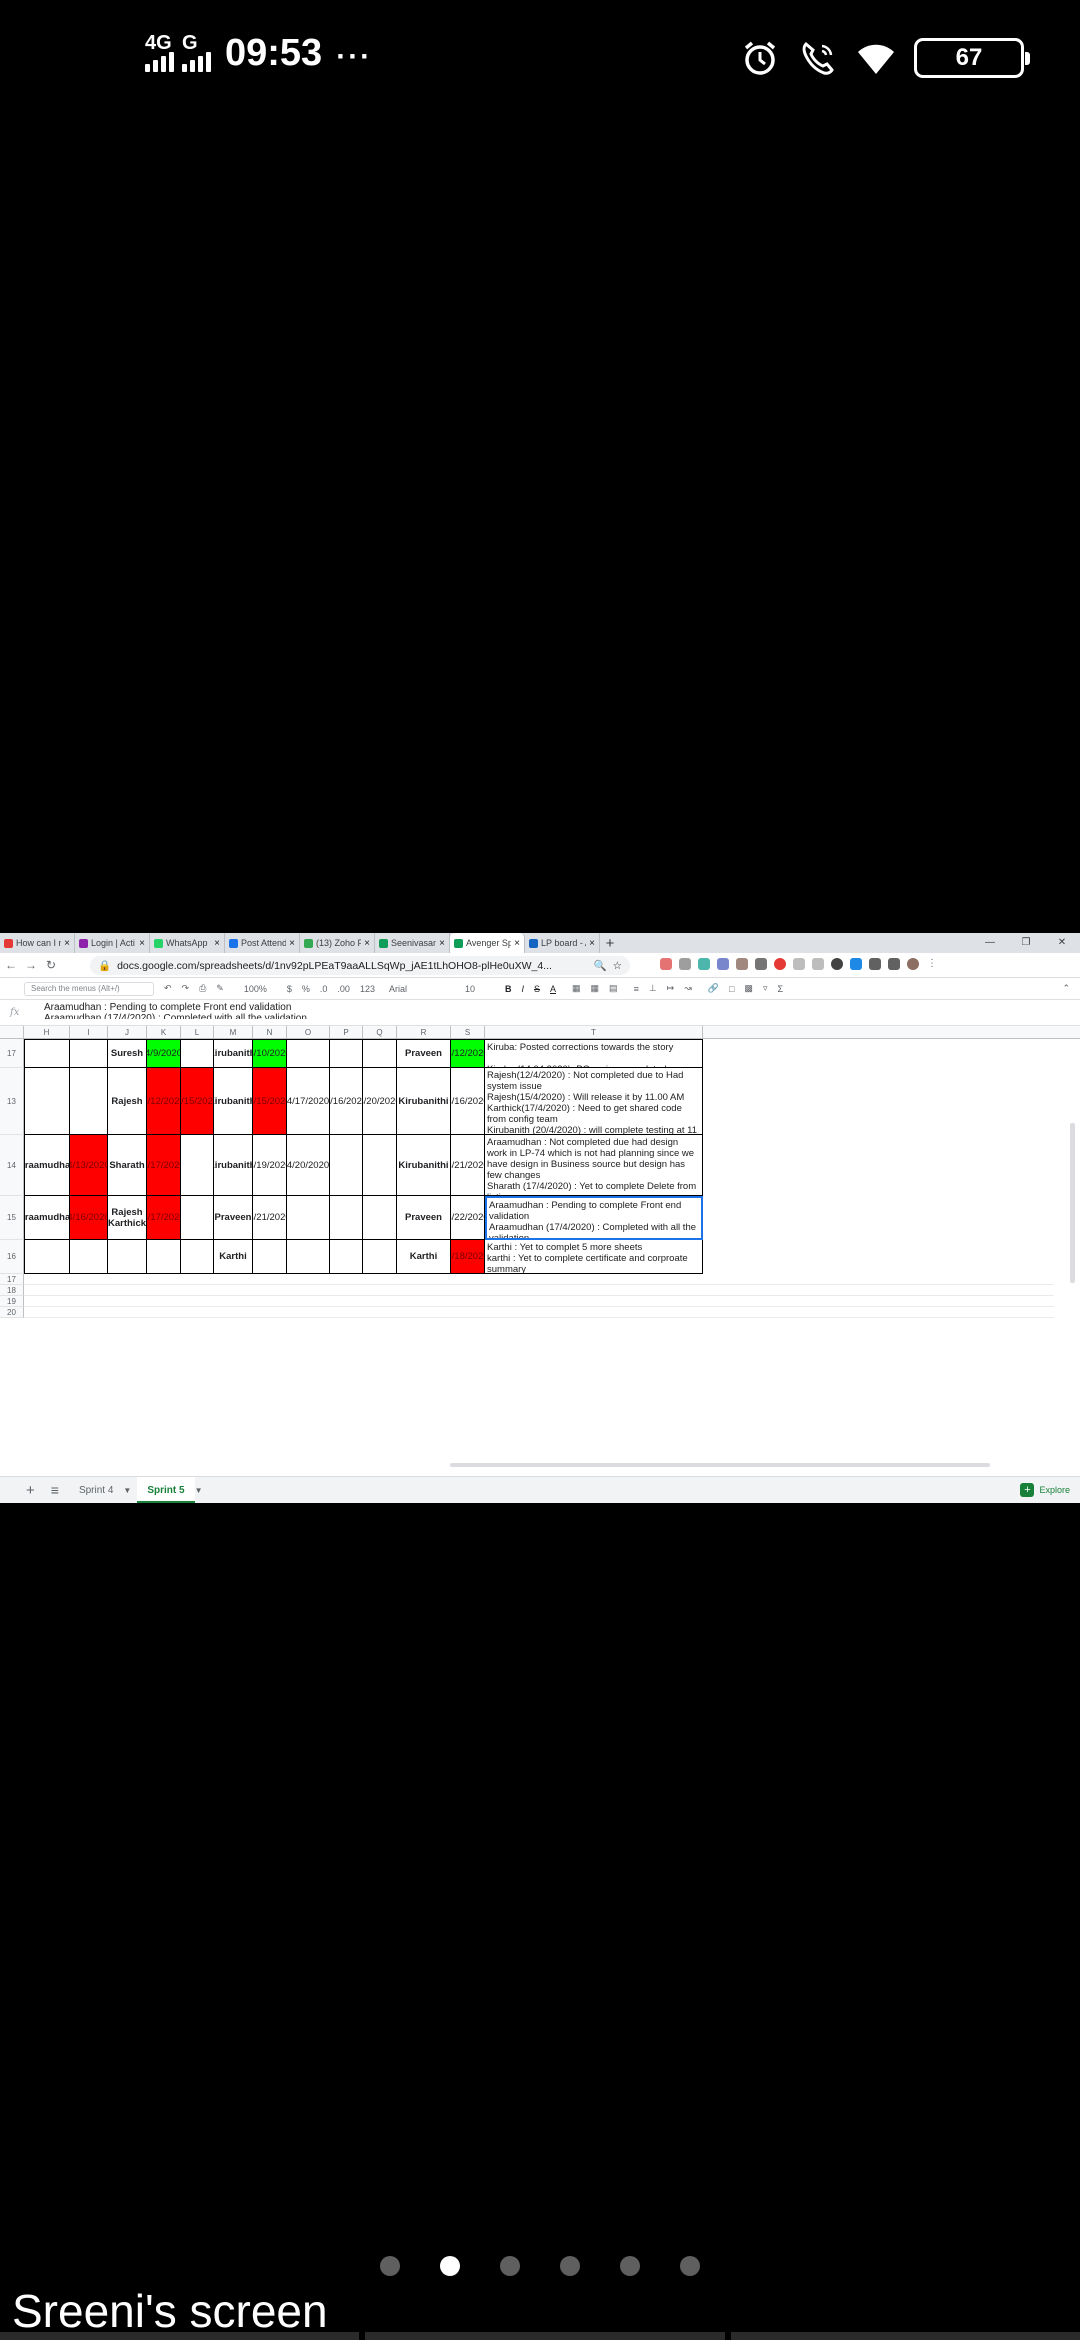  Describe the element at coordinates (1072, 1203) in the screenshot. I see `vertical-scrollbar` at that location.